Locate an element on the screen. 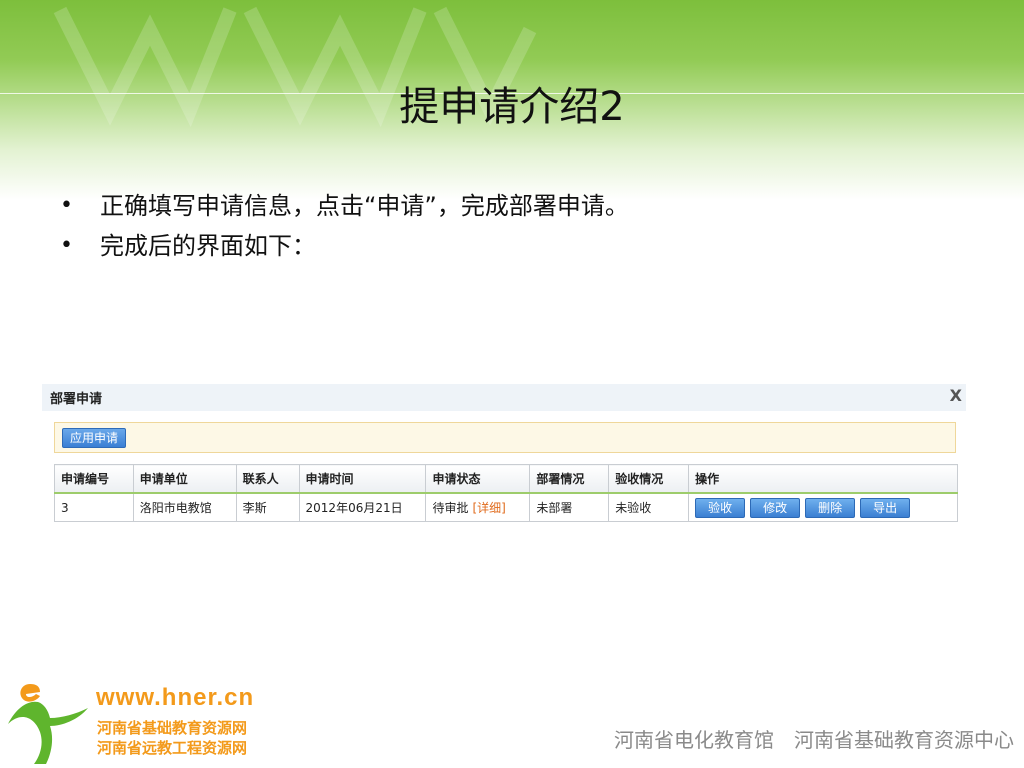  cell-id: 3 is located at coordinates (94, 507).